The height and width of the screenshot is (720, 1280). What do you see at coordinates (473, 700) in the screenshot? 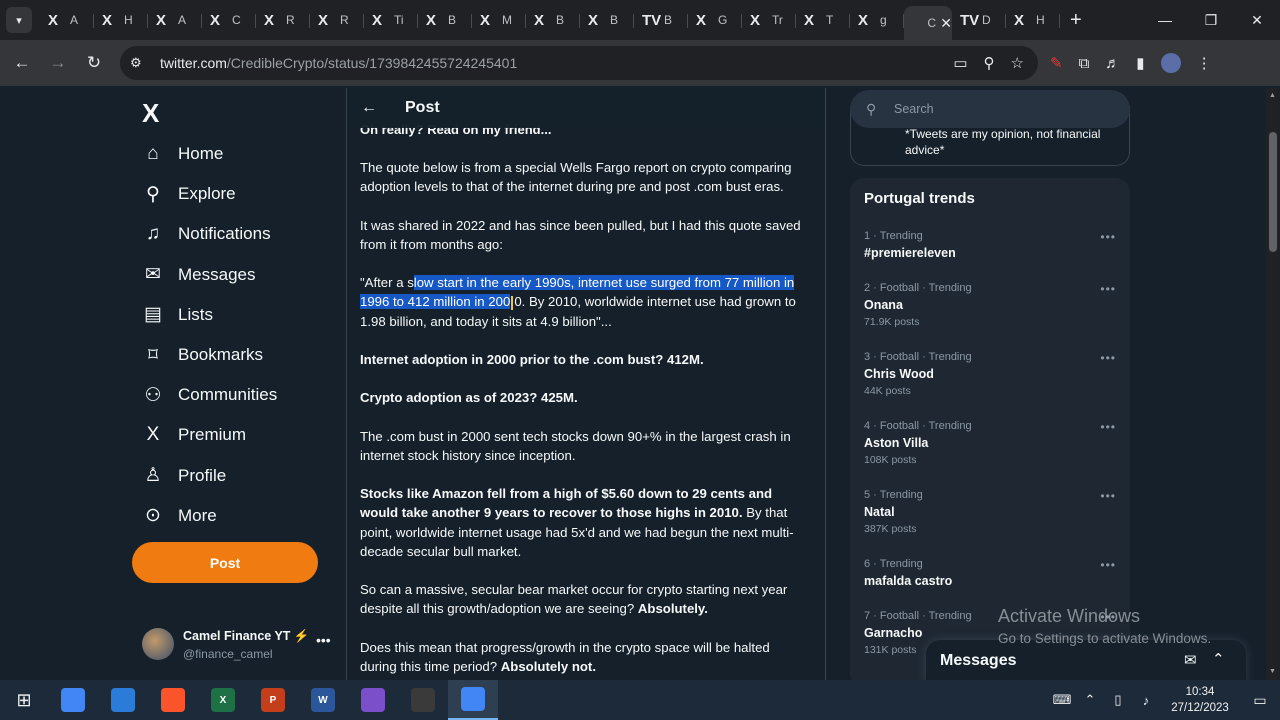
I see `chrome-profile-app` at bounding box center [473, 700].